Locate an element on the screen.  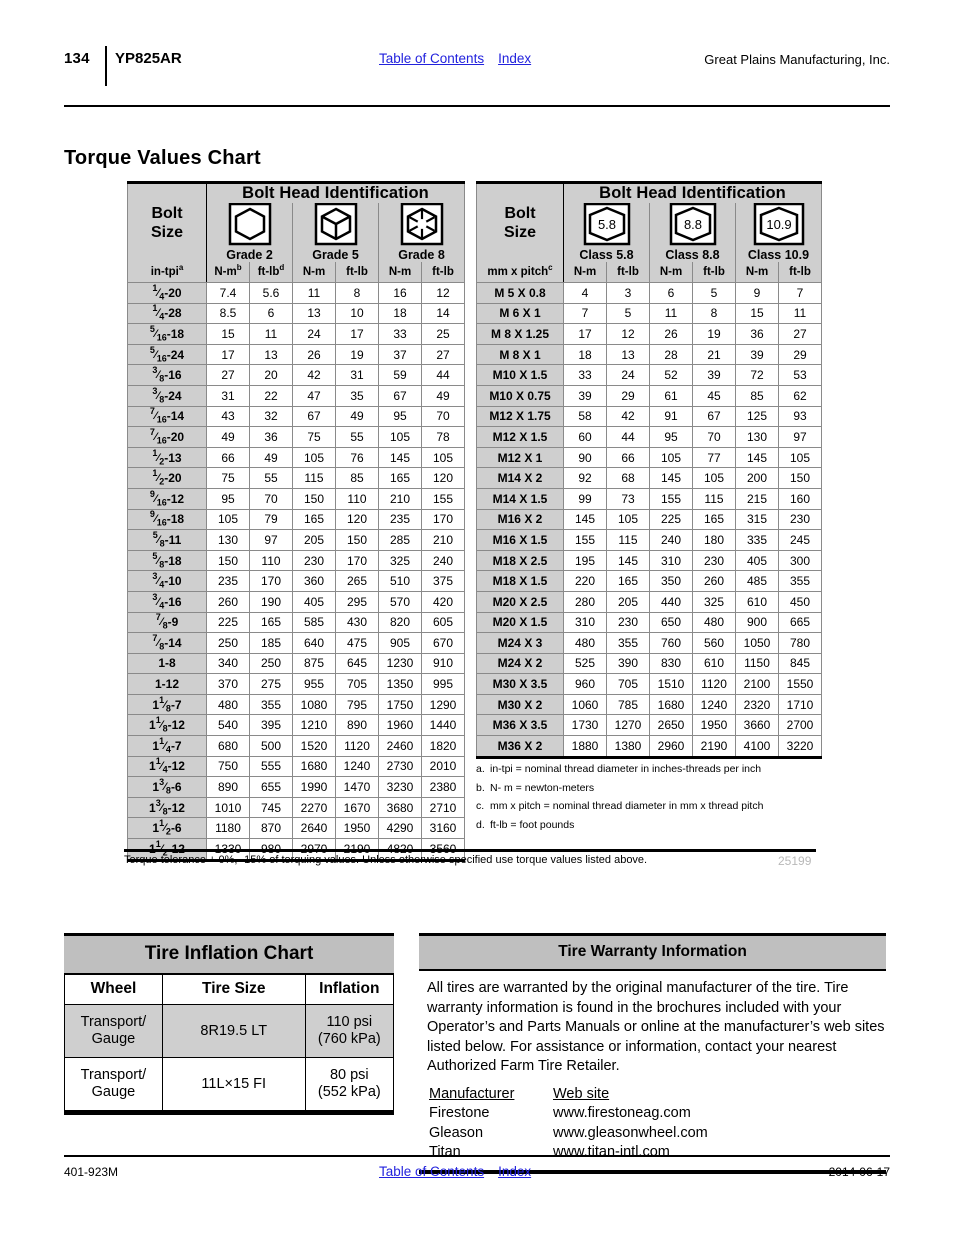
tire-inflation-value: 80 psi (552 kPa) is located at coordinates (349, 1084).